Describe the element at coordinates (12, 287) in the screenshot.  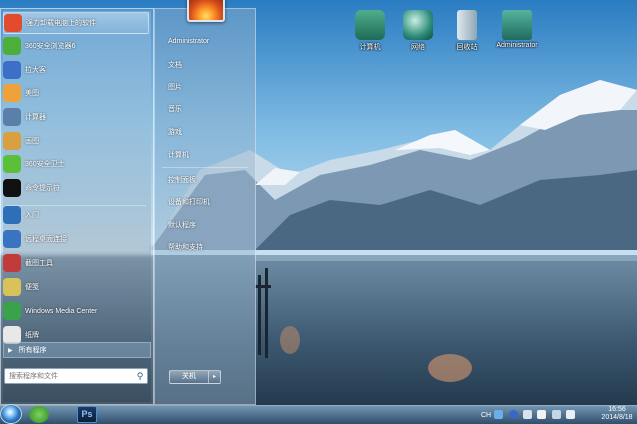
I see `sticky-notes-icon` at that location.